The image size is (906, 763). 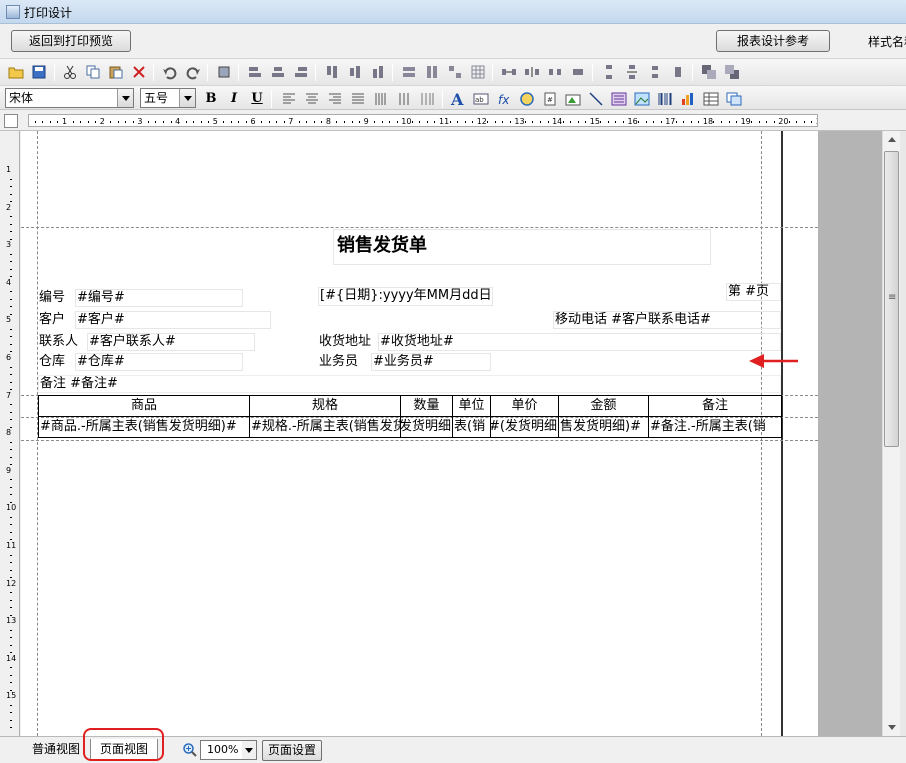 I want to click on salesman-field: #业务员#, so click(x=431, y=362).